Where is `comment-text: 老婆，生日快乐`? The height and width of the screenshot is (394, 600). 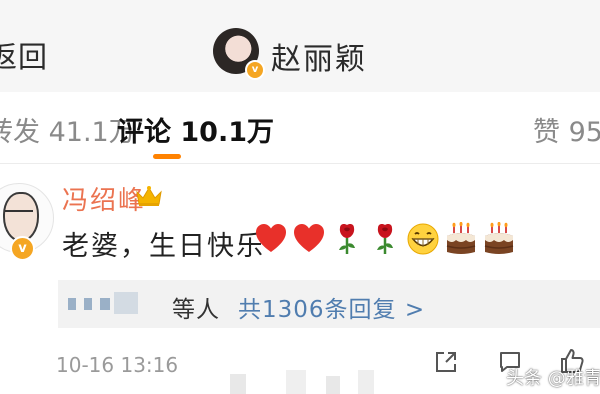
comment-text: 老婆，生日快乐 is located at coordinates (163, 246).